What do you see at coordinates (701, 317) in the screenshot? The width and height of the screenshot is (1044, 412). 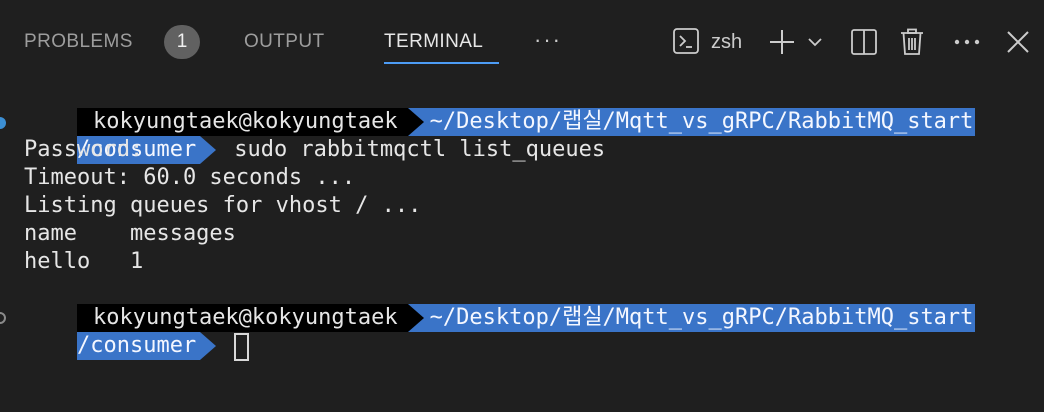 I see `prompt-path: ~/Desktop/랩실/Mqtt_vs_gRPC/RabbitMQ_start` at bounding box center [701, 317].